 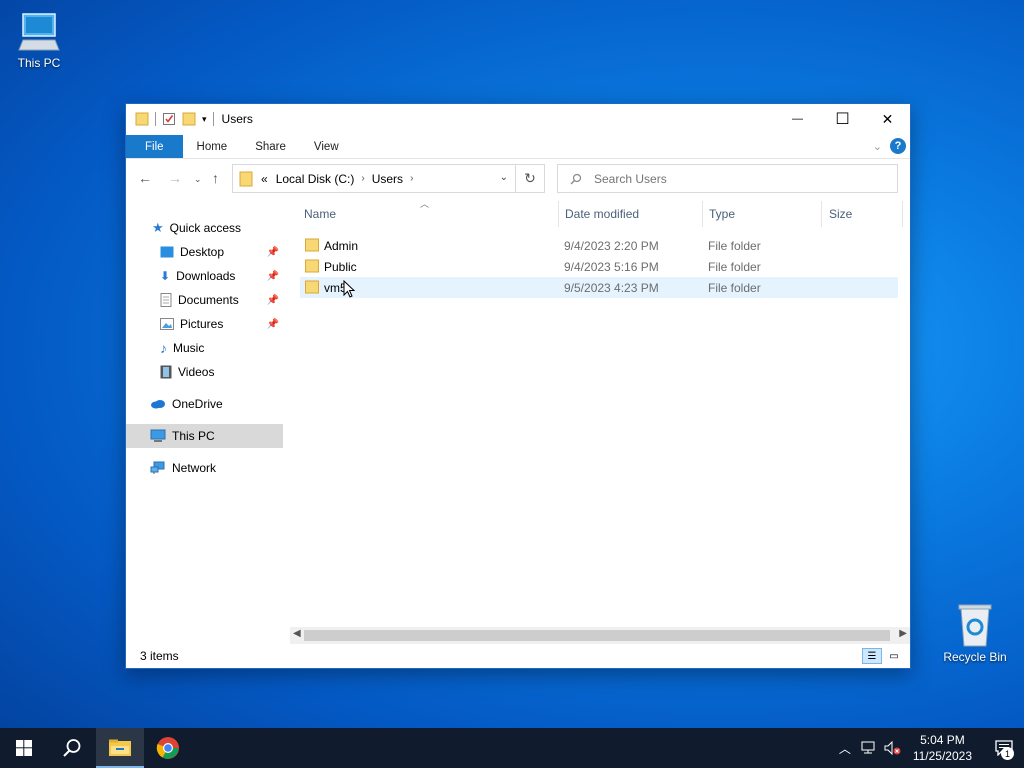 What do you see at coordinates (518, 119) in the screenshot?
I see `title-bar: ▾ Users — ☐ ✕` at bounding box center [518, 119].